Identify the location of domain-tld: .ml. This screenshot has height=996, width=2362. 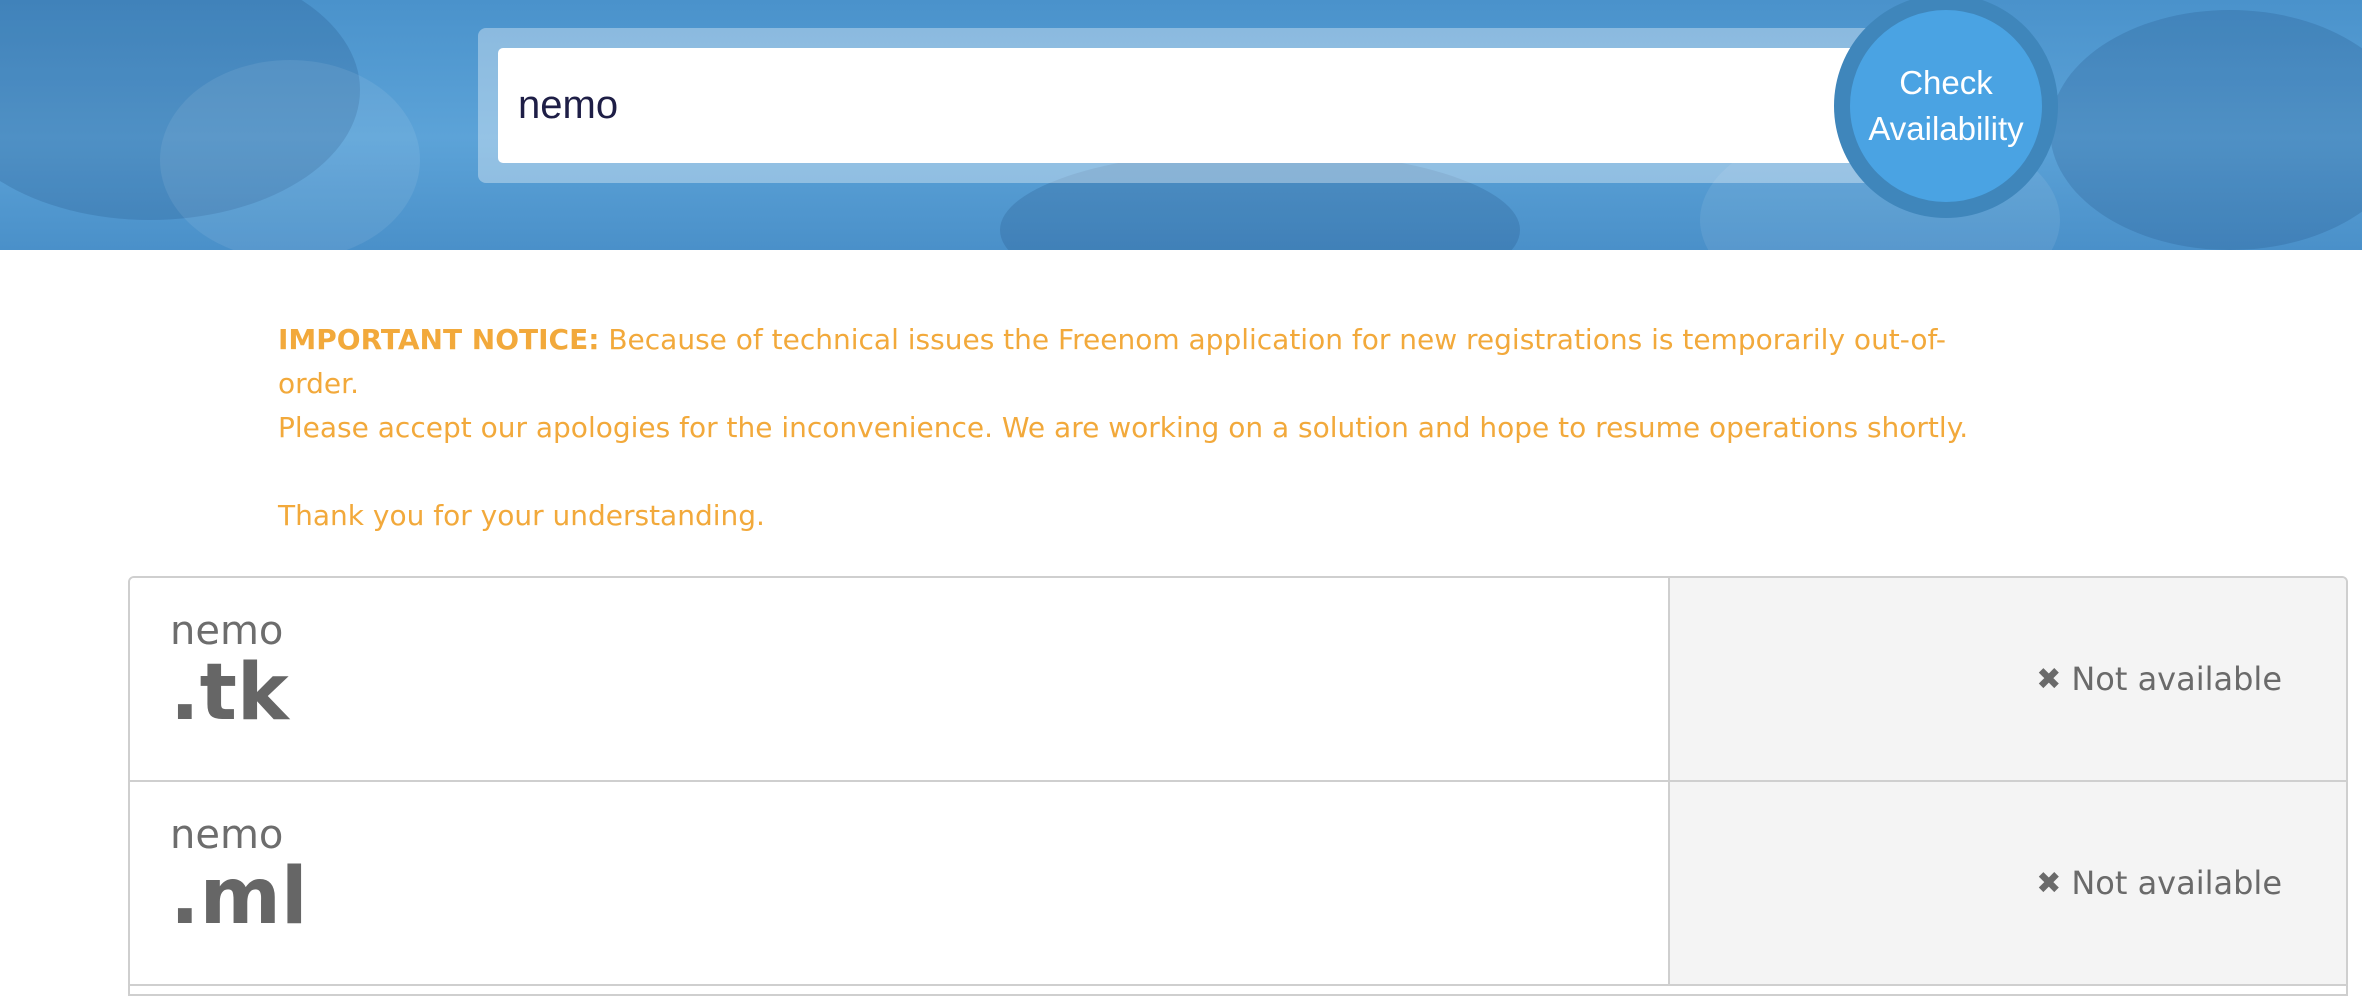
(239, 897).